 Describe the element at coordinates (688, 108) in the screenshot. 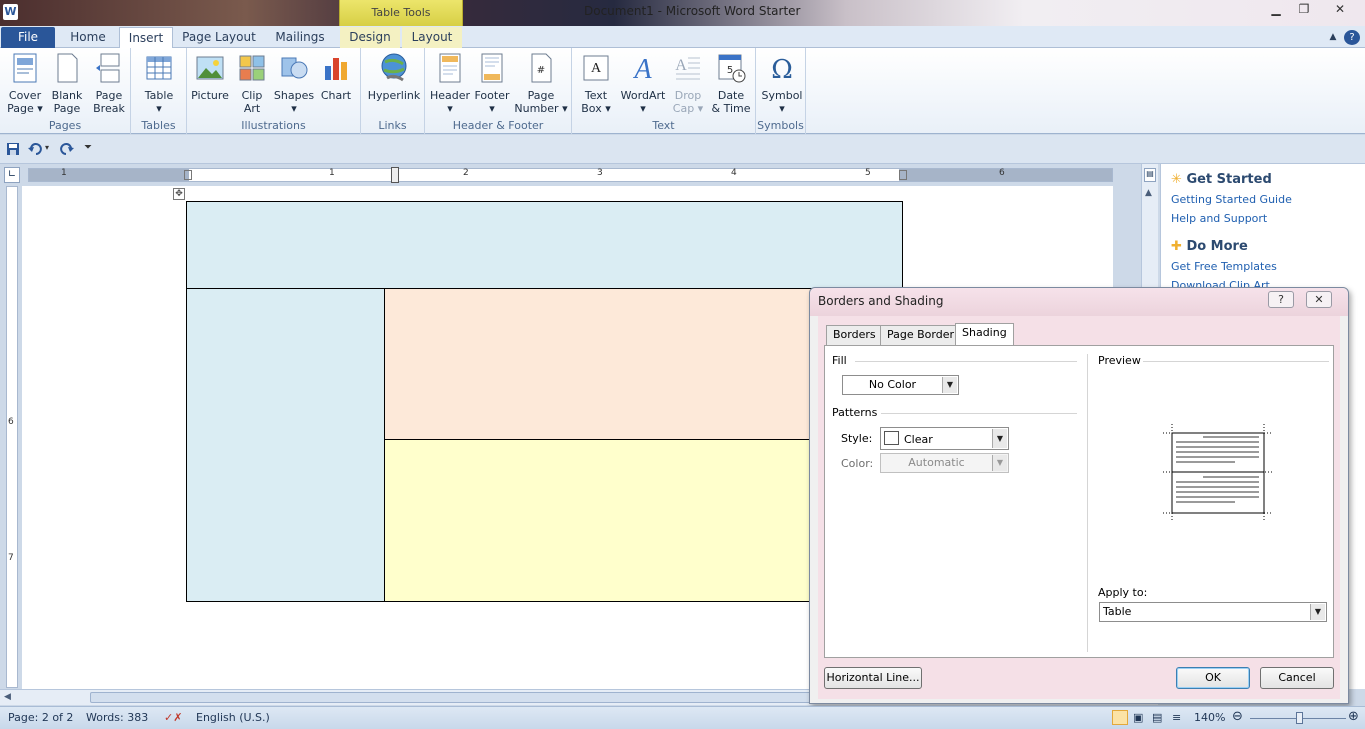

I see `drop-cap-label-2: Cap ▾` at that location.